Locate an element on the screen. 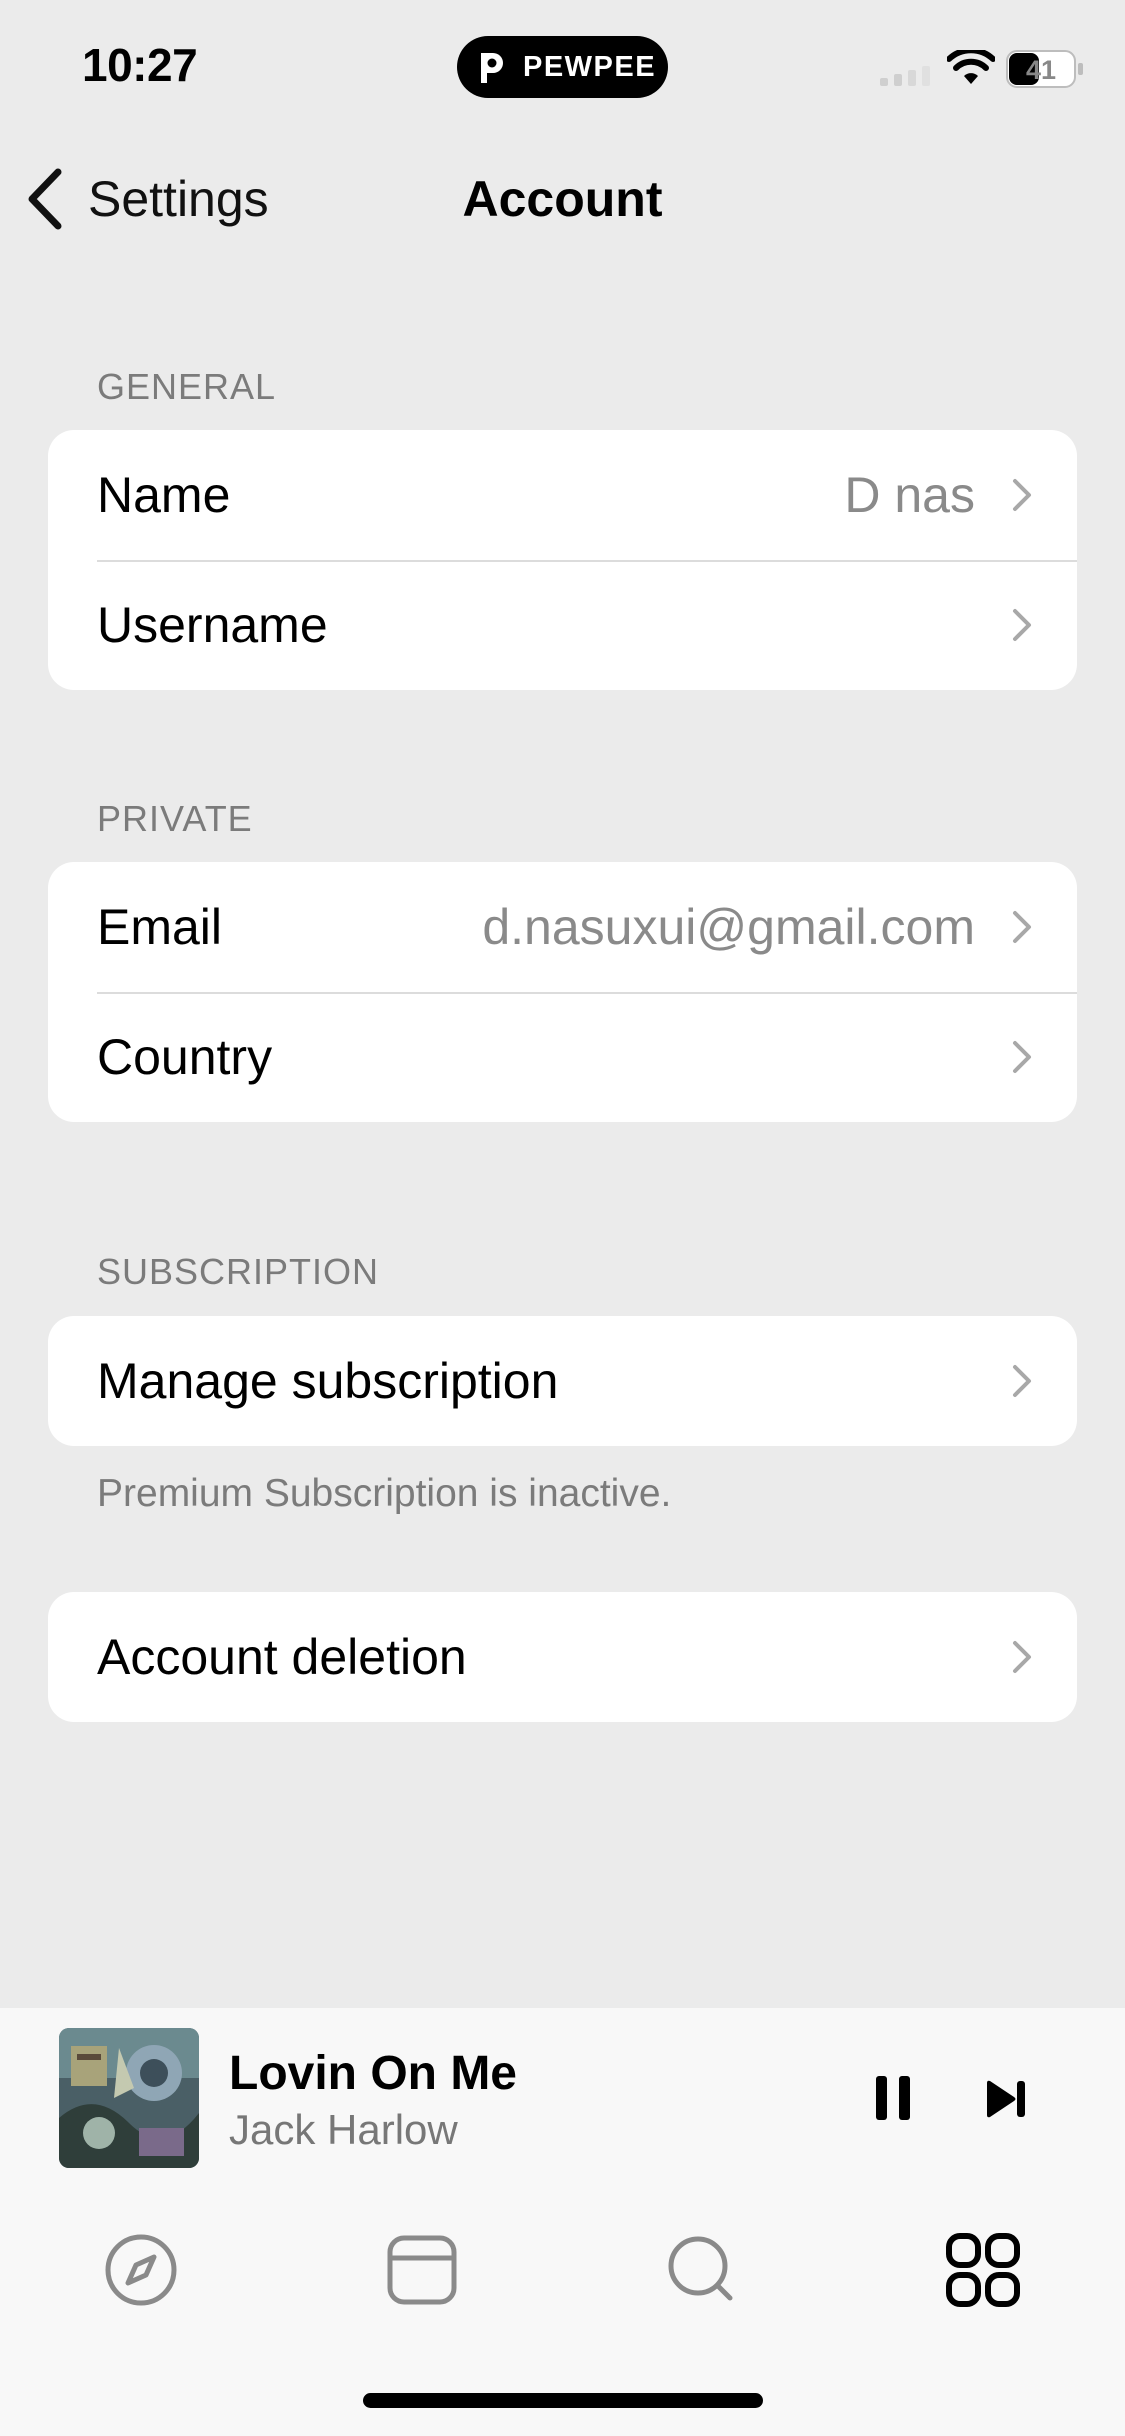 The height and width of the screenshot is (2436, 1125). track-title: Lovin On Me is located at coordinates (373, 2073).